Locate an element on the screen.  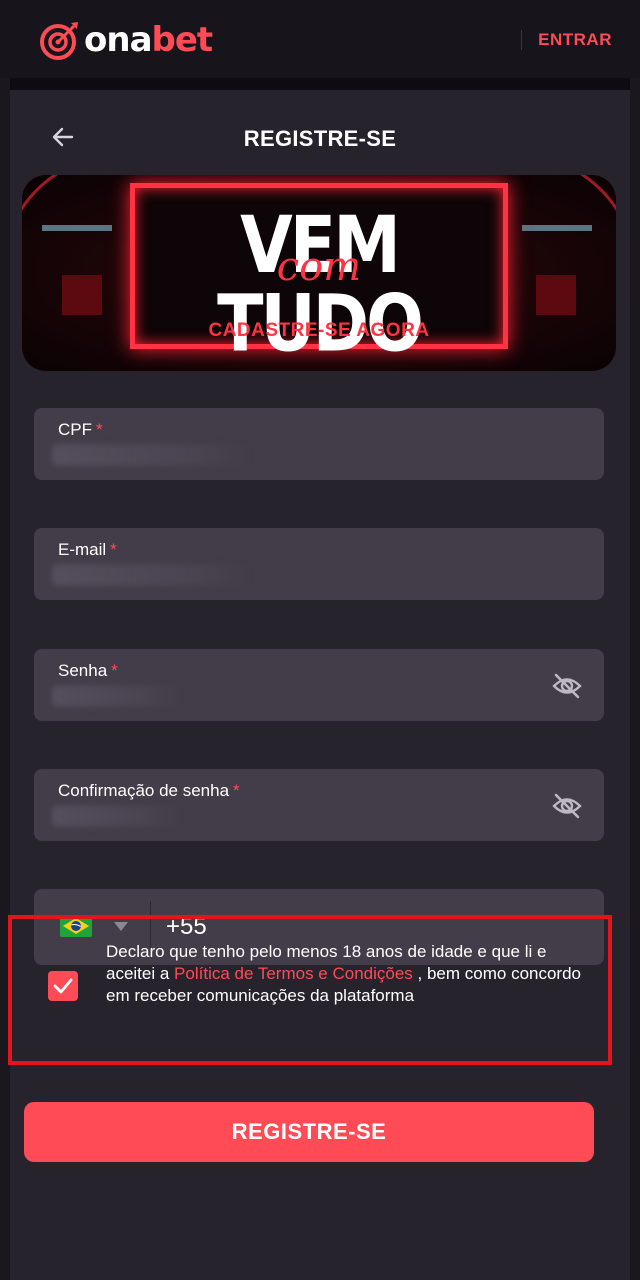
onabet-logo: onabet is located at coordinates (126, 40).